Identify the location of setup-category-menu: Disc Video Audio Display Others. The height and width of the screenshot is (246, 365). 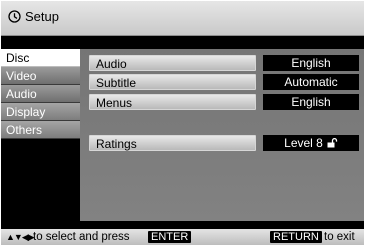
(40, 94).